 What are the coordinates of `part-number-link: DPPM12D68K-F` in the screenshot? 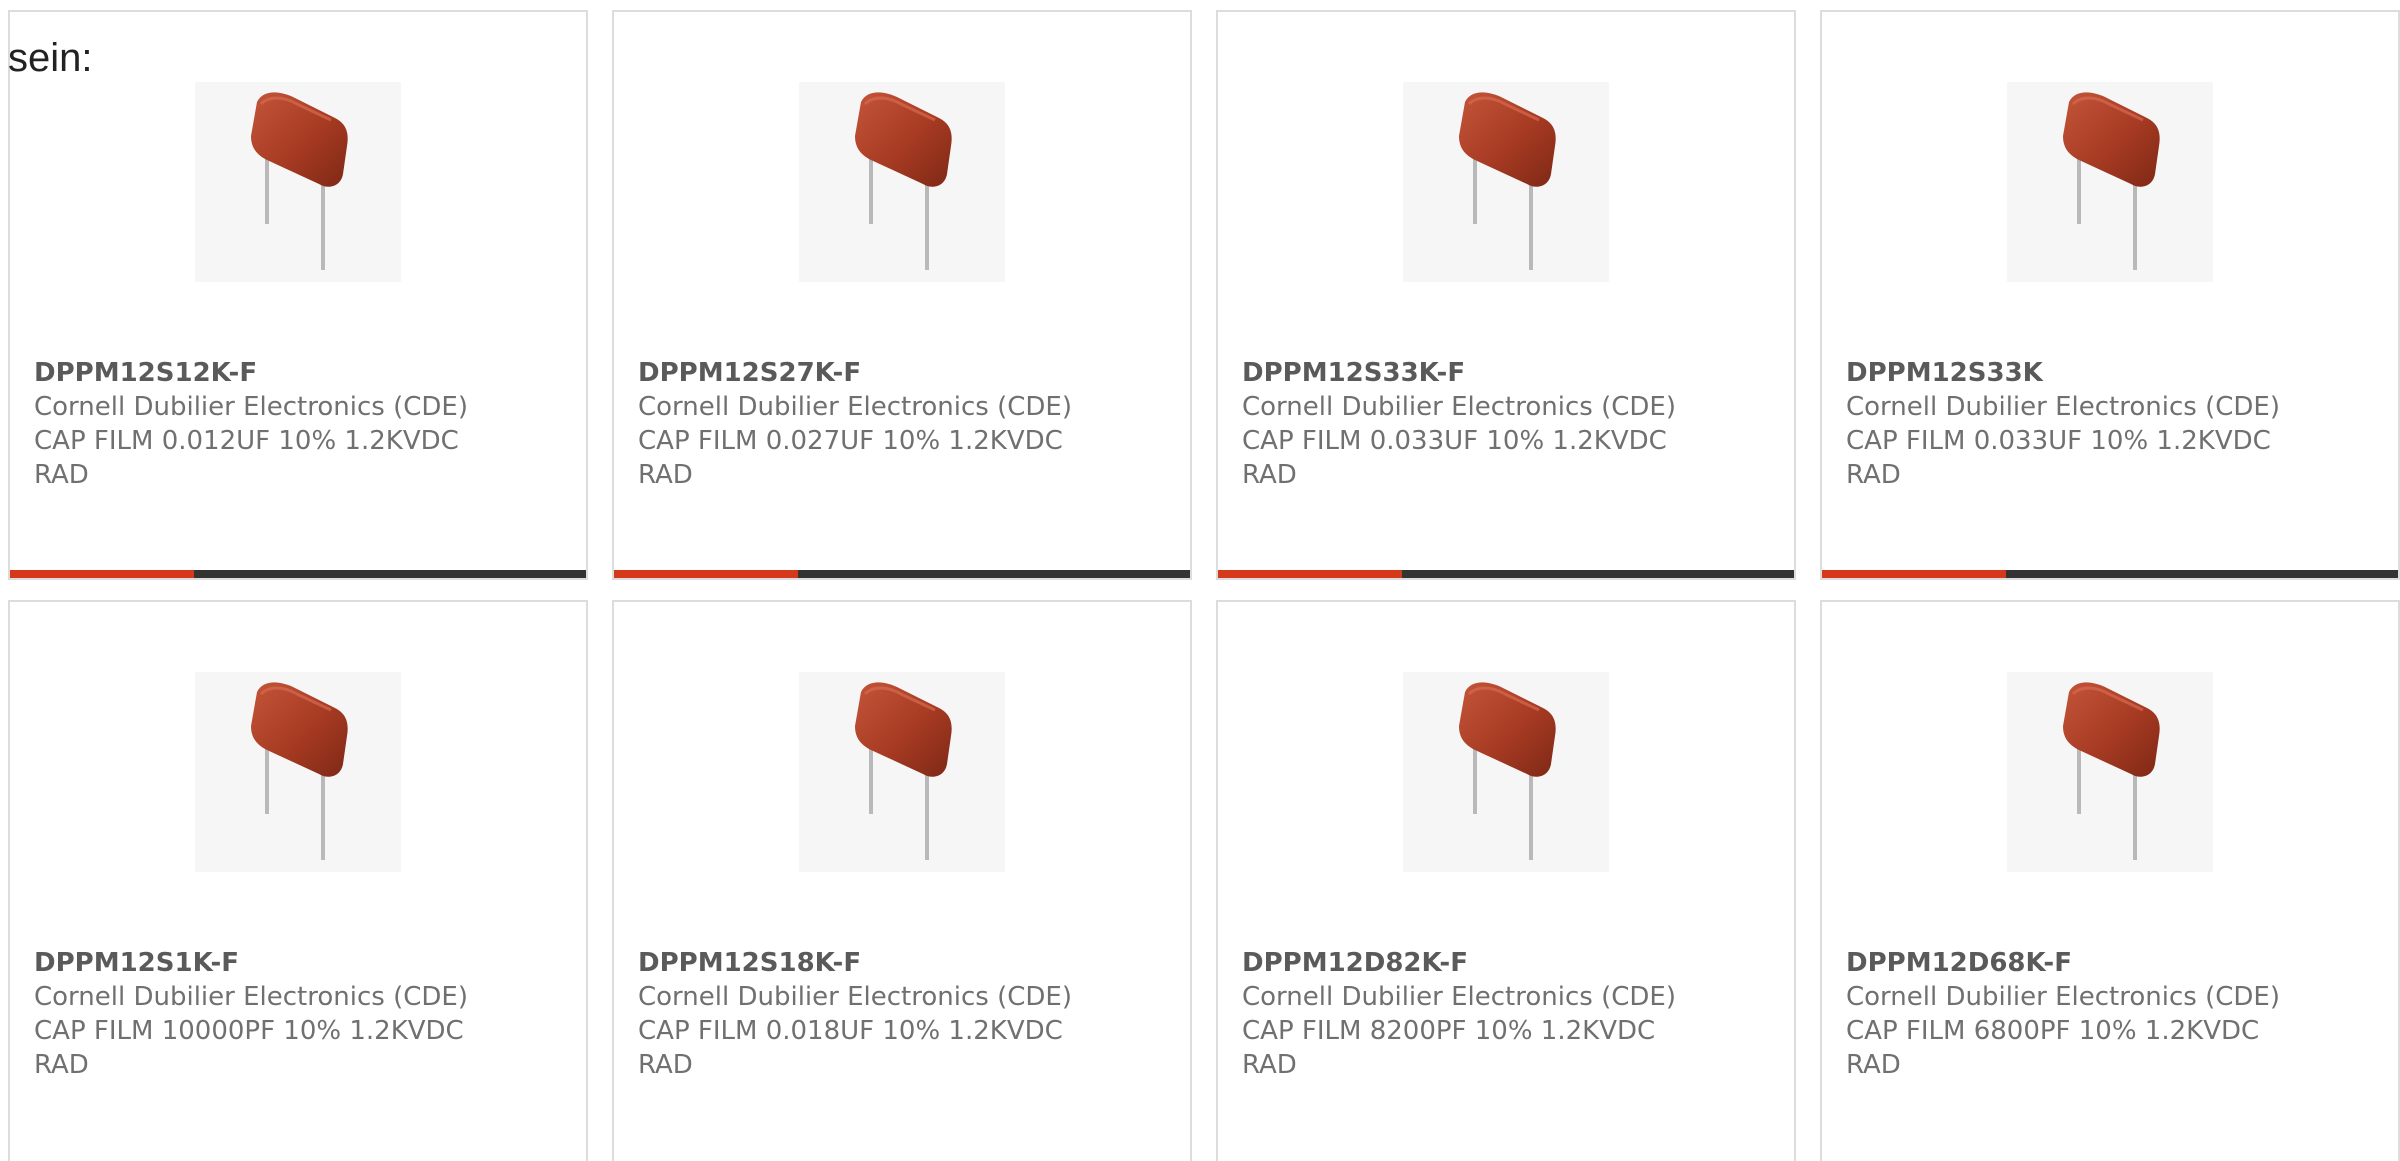 It's located at (2106, 963).